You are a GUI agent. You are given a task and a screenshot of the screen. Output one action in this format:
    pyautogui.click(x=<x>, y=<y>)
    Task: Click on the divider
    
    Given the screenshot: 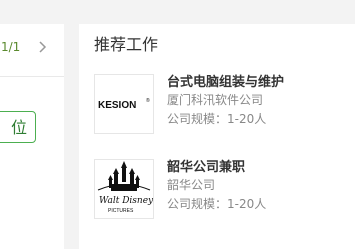 What is the action you would take?
    pyautogui.click(x=32, y=76)
    